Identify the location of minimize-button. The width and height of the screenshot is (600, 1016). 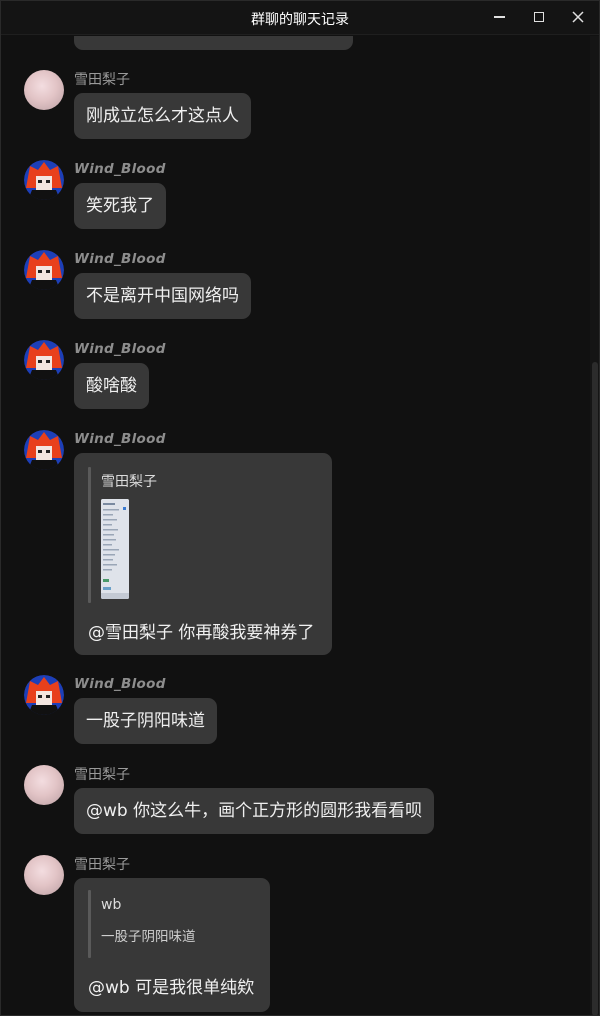
(499, 17).